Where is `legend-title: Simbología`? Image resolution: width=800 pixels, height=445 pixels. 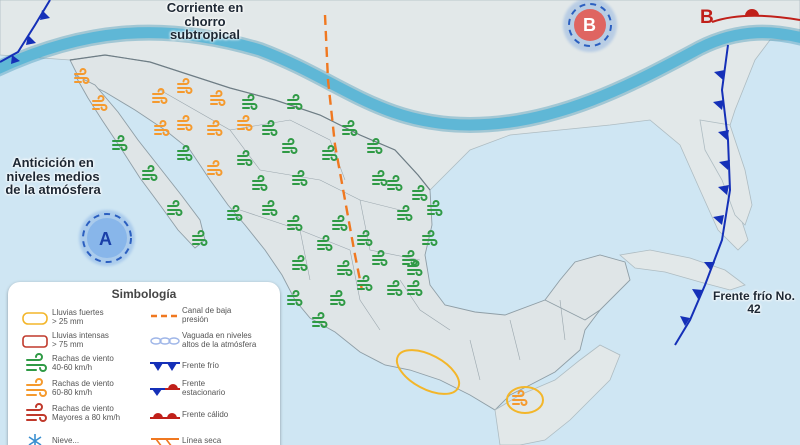
legend-title: Simbología is located at coordinates (144, 294).